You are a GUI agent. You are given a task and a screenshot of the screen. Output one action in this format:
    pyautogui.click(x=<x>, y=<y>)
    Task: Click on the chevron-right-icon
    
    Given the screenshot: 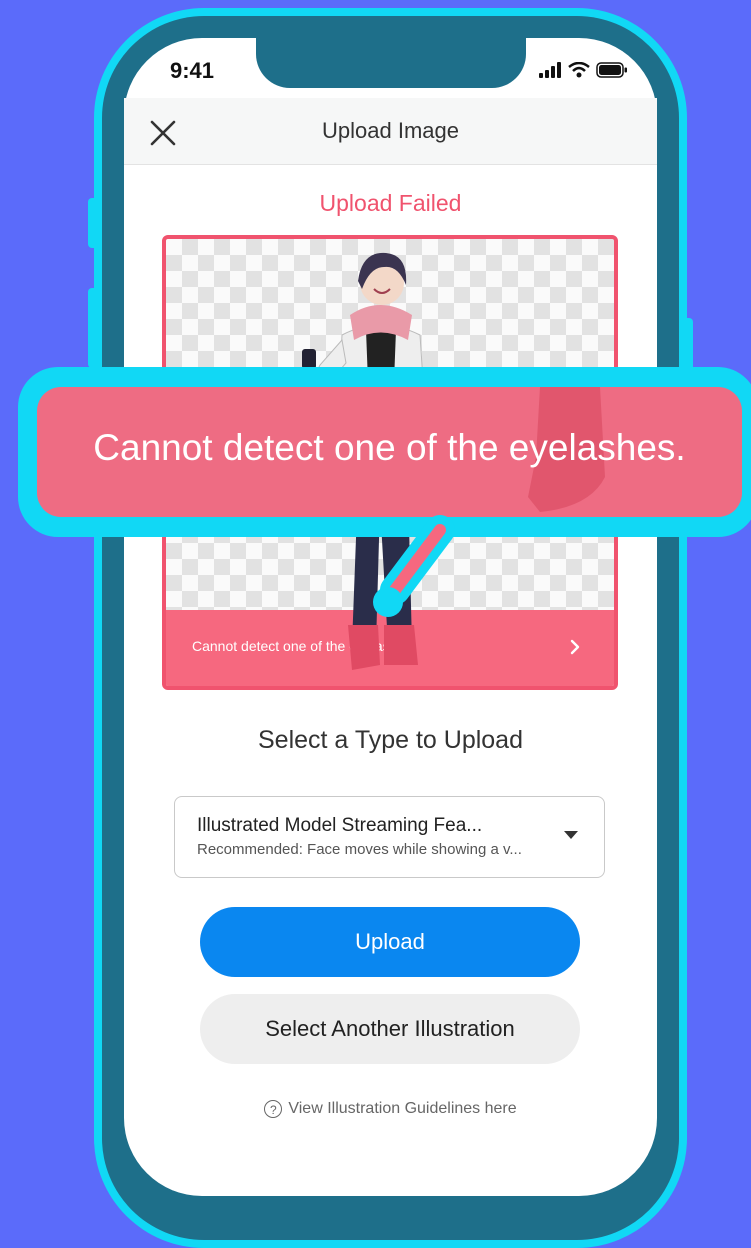 What is the action you would take?
    pyautogui.click(x=575, y=647)
    